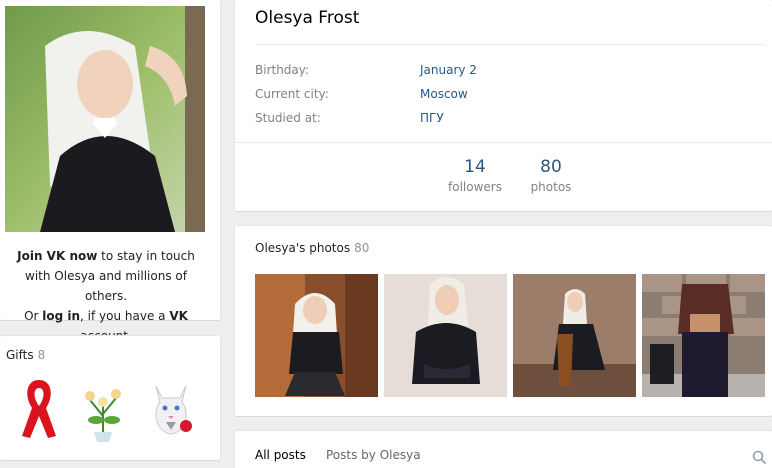 The height and width of the screenshot is (468, 772). What do you see at coordinates (61, 316) in the screenshot?
I see `login-link: log in` at bounding box center [61, 316].